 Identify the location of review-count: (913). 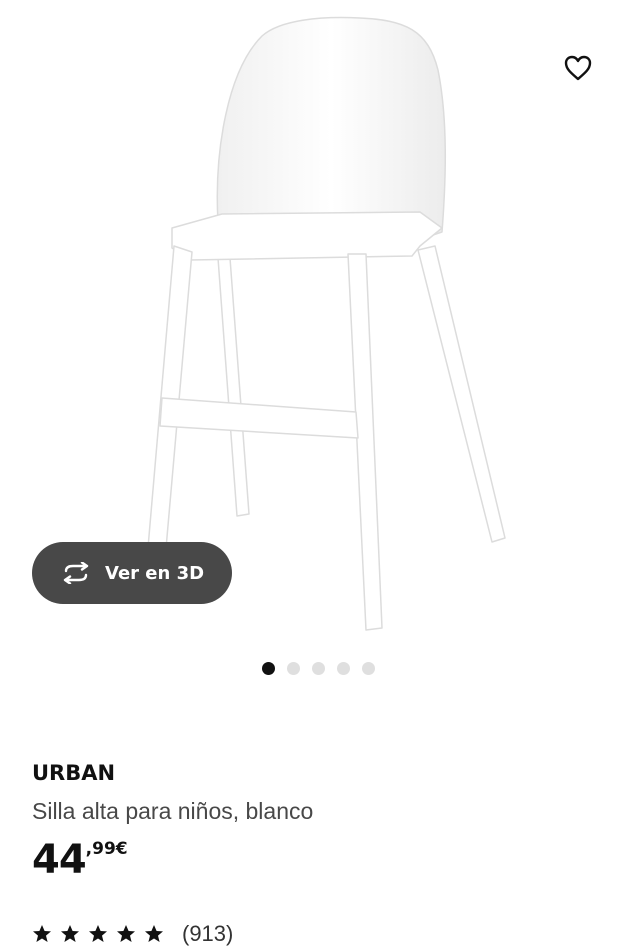
(208, 933).